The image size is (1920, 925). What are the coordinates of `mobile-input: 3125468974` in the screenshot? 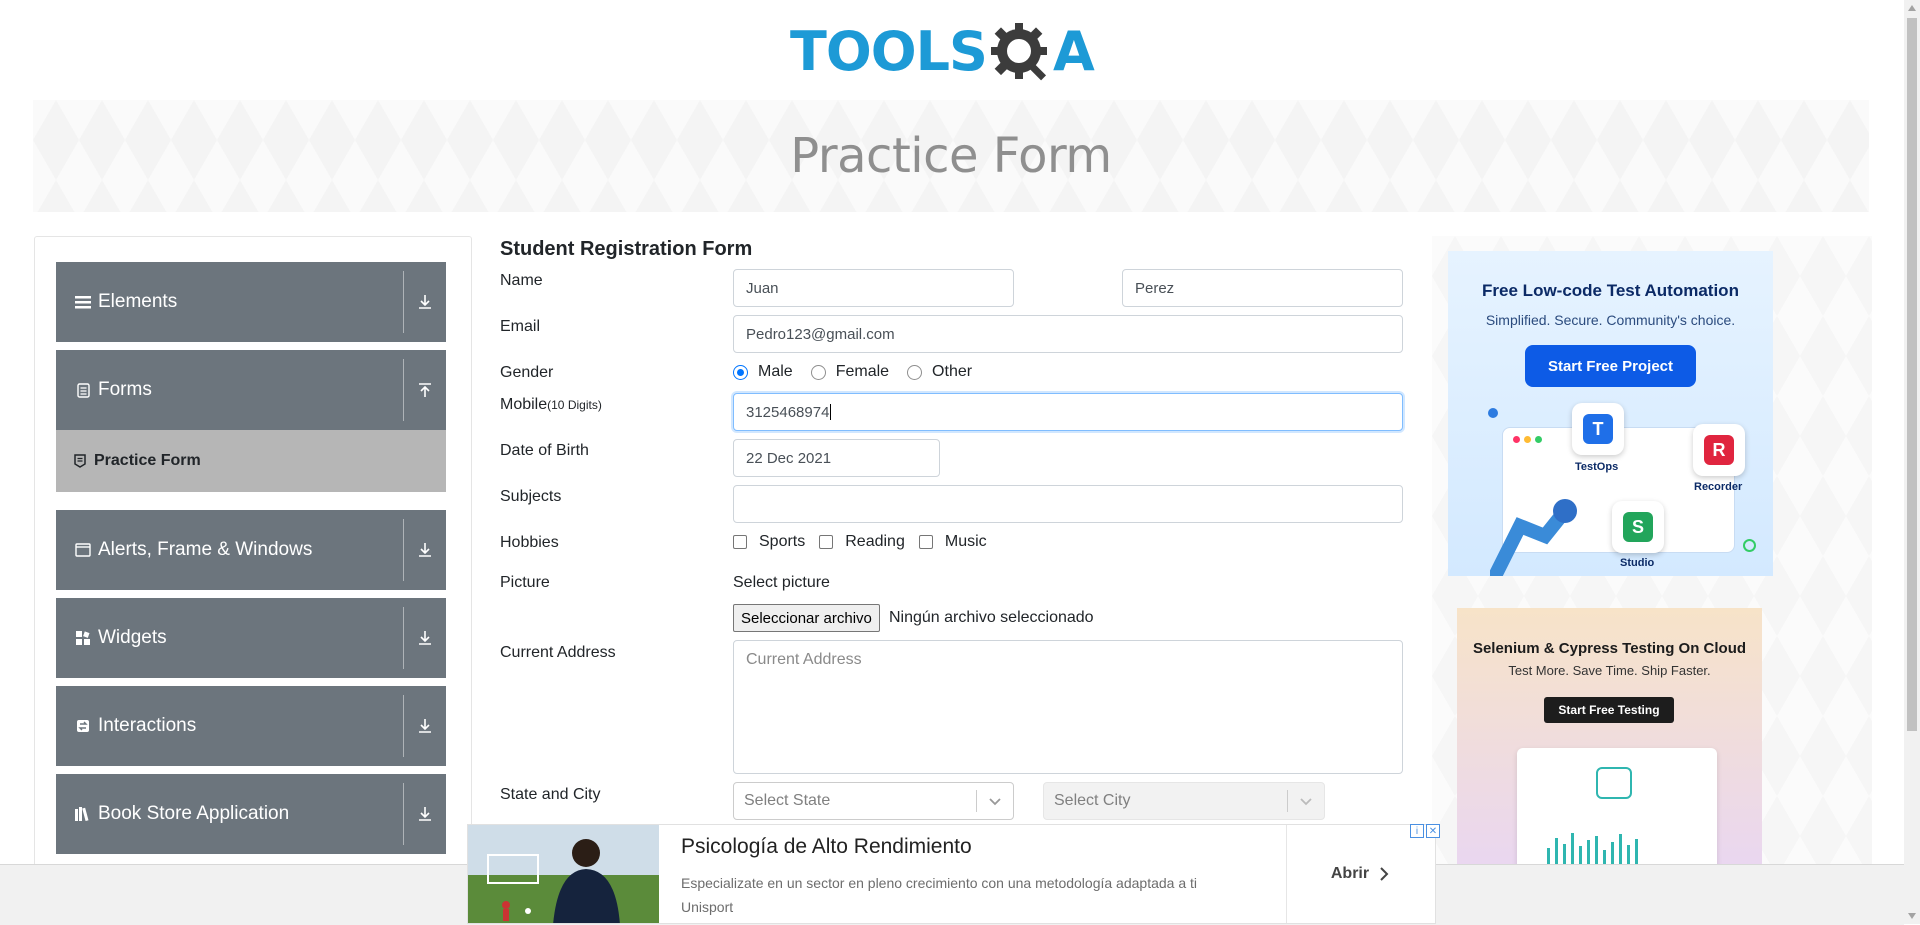 It's located at (1068, 412).